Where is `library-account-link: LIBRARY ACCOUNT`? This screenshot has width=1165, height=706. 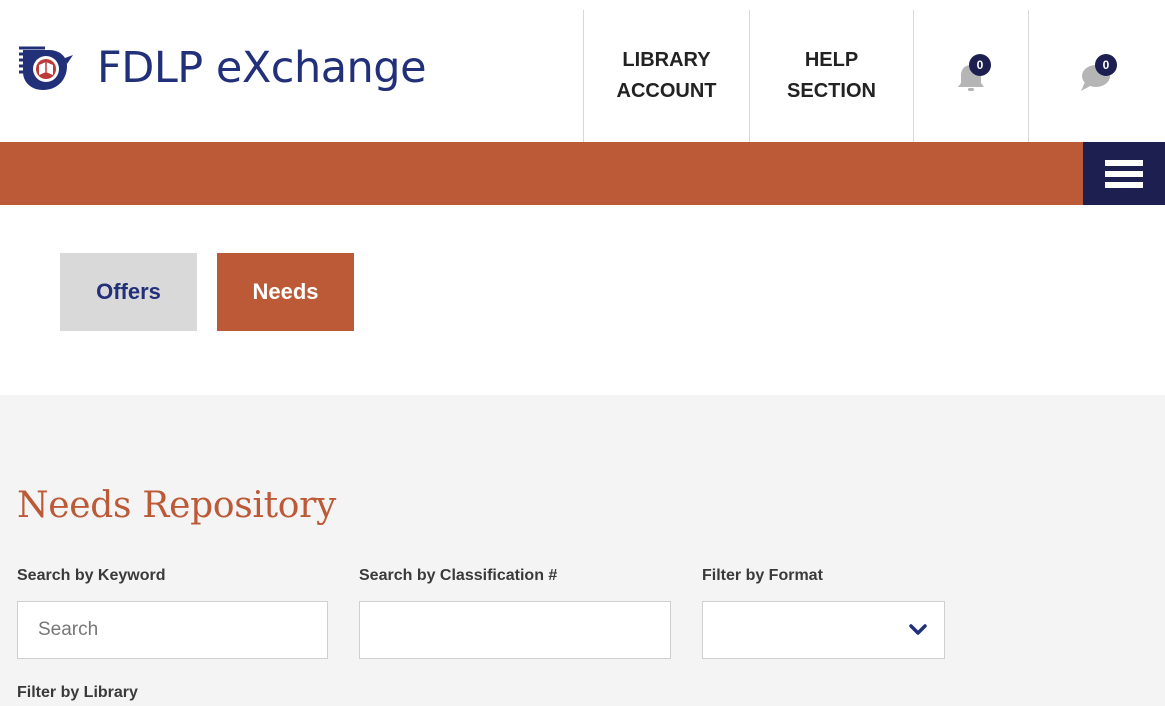 library-account-link: LIBRARY ACCOUNT is located at coordinates (667, 76).